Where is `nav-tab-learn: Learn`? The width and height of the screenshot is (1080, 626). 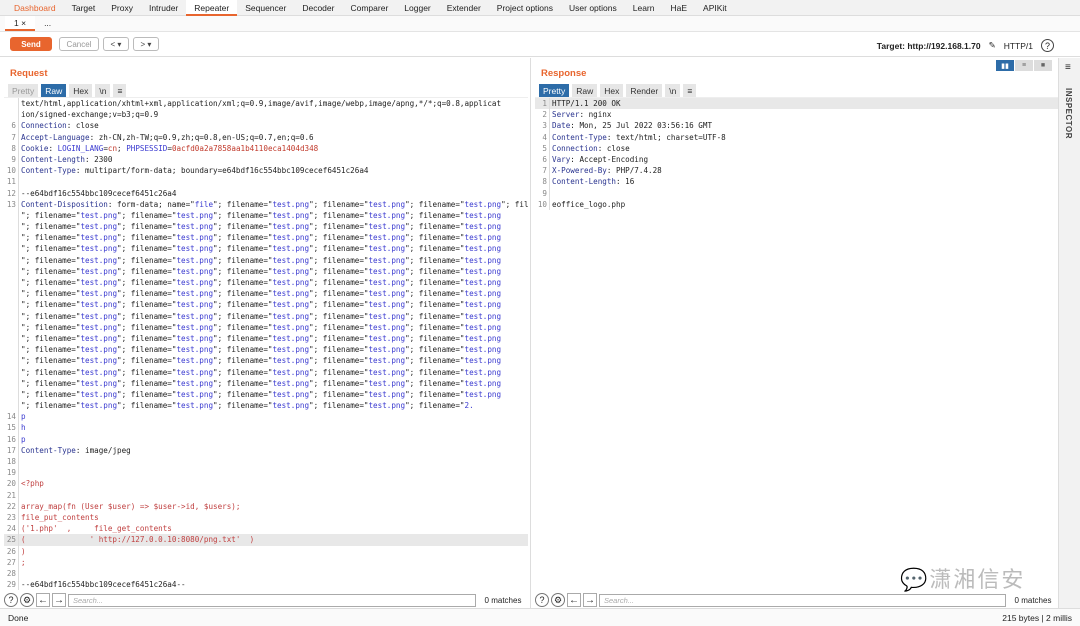
nav-tab-learn: Learn is located at coordinates (644, 8).